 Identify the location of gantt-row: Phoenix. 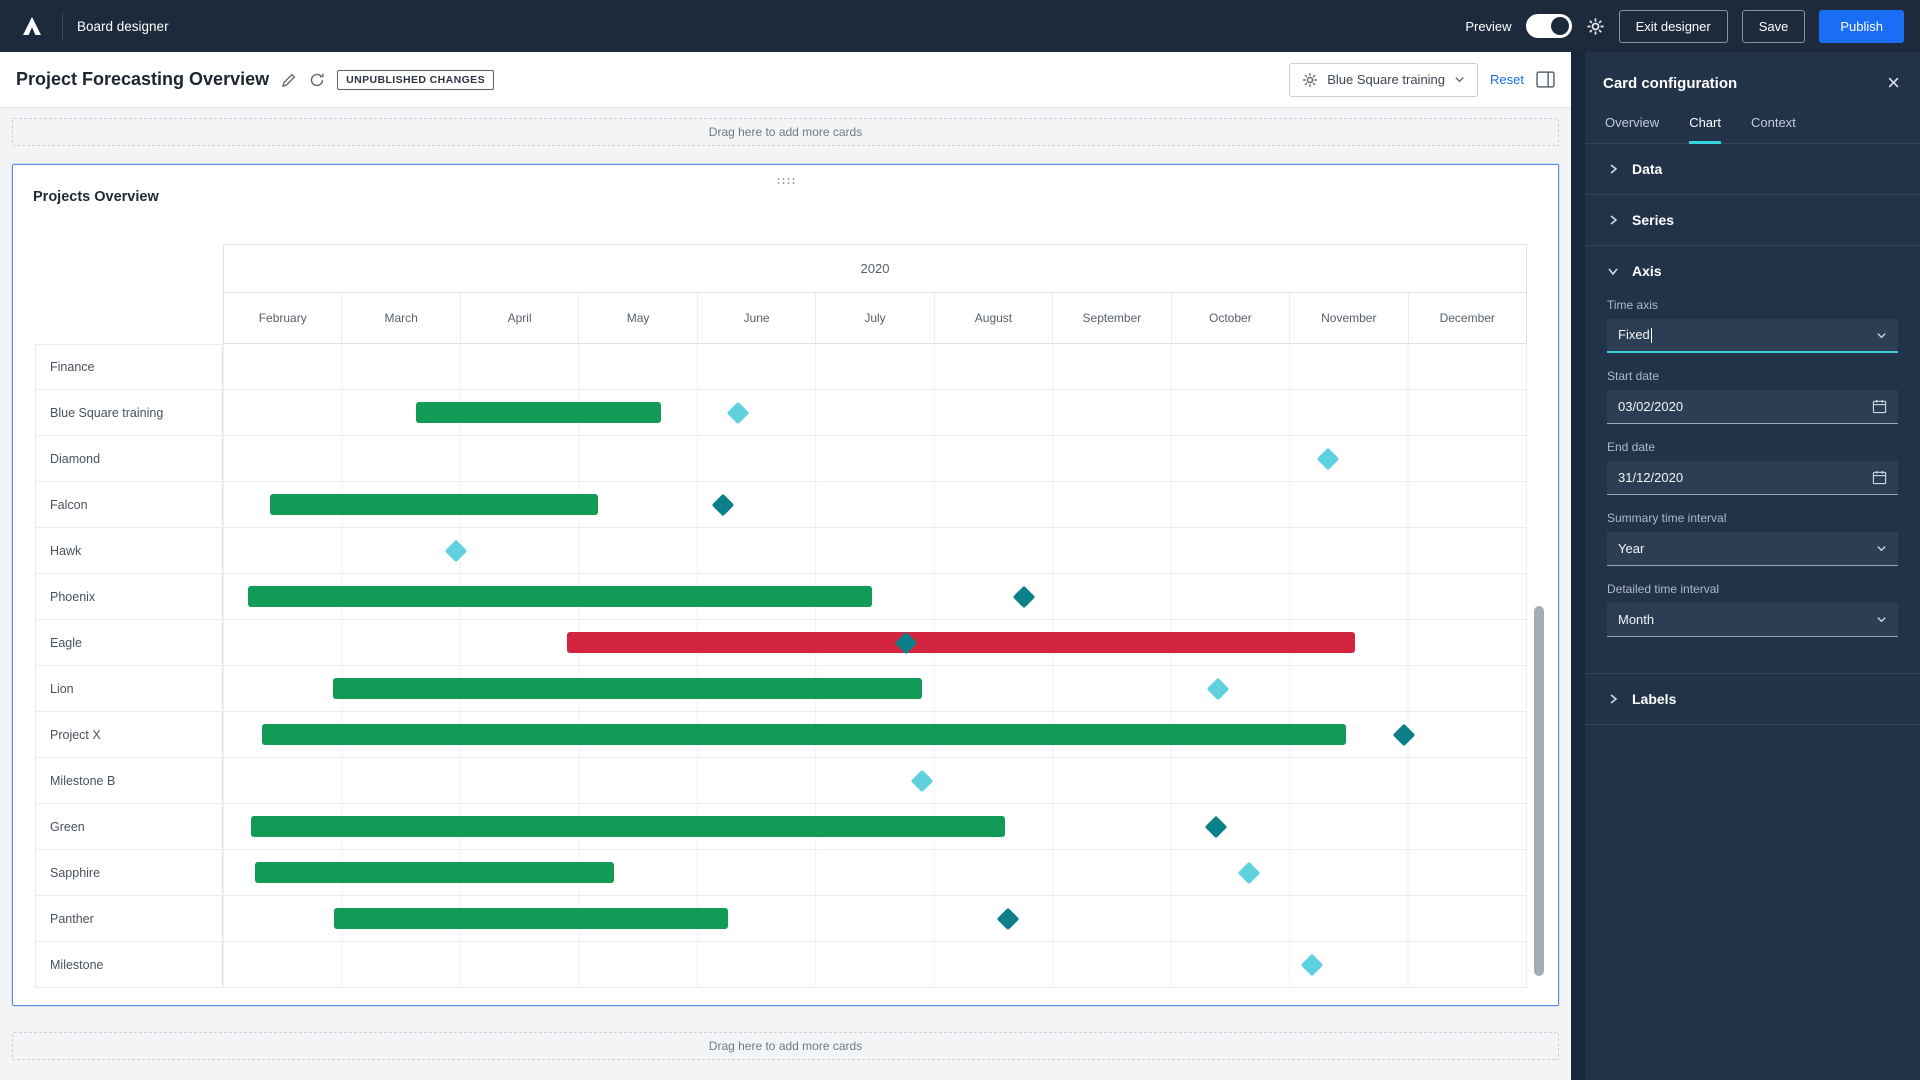
(781, 597).